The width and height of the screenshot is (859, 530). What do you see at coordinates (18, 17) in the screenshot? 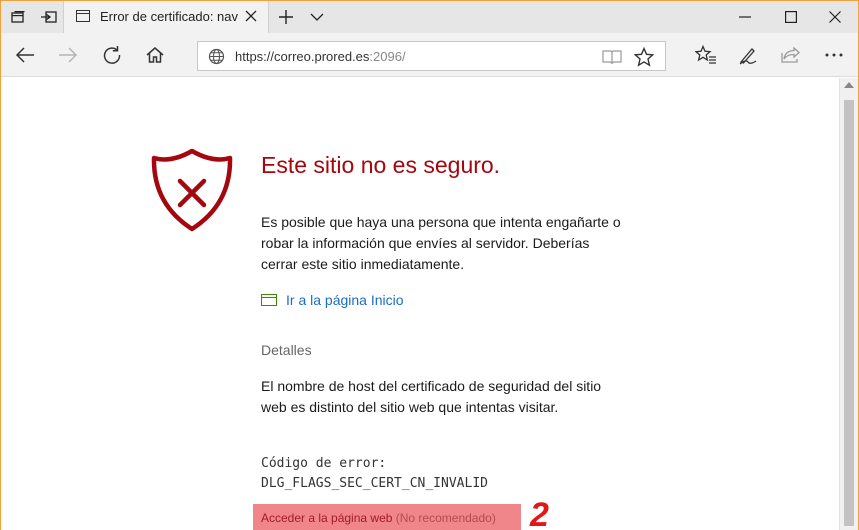
I see `tab-manager-icon` at bounding box center [18, 17].